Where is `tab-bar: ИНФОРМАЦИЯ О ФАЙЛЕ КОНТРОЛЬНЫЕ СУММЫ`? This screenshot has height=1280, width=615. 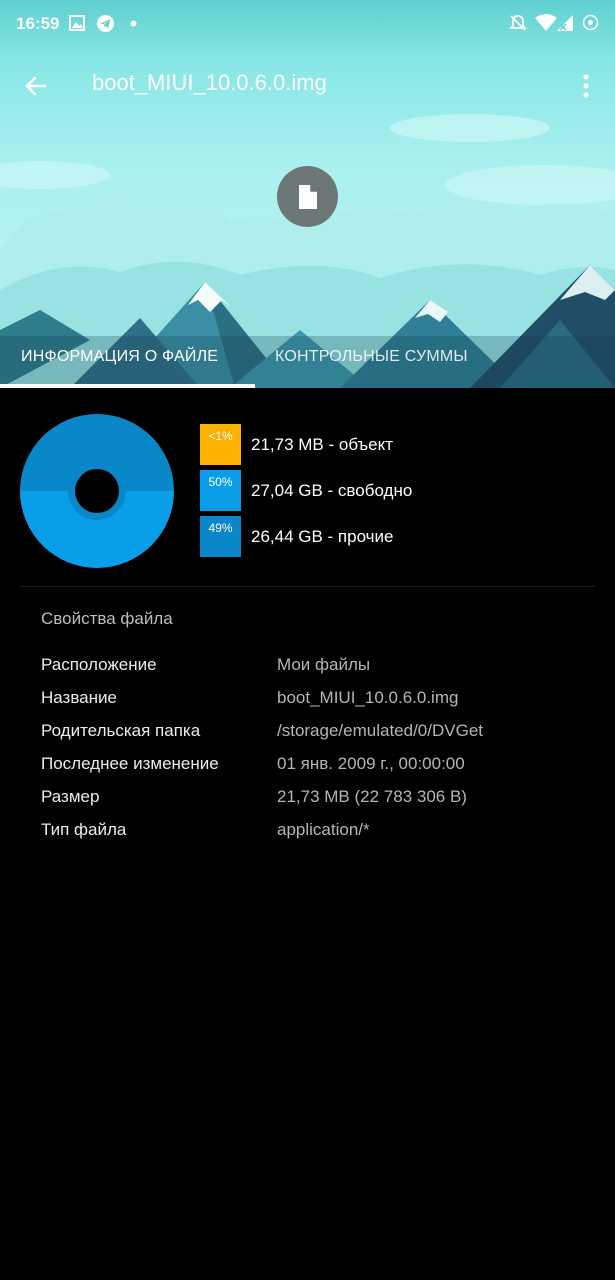
tab-bar: ИНФОРМАЦИЯ О ФАЙЛЕ КОНТРОЛЬНЫЕ СУММЫ is located at coordinates (307, 362).